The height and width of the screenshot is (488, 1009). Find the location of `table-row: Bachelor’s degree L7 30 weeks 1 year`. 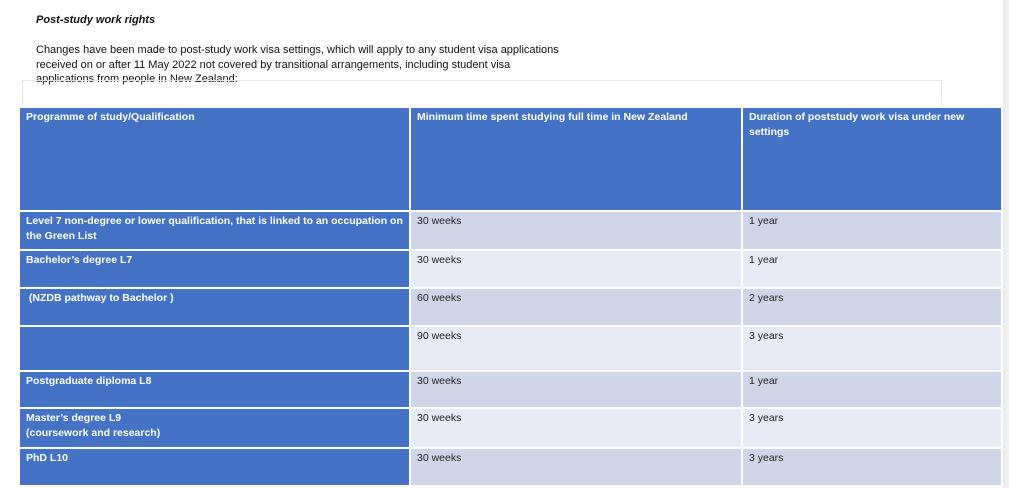

table-row: Bachelor’s degree L7 30 weeks 1 year is located at coordinates (510, 269).